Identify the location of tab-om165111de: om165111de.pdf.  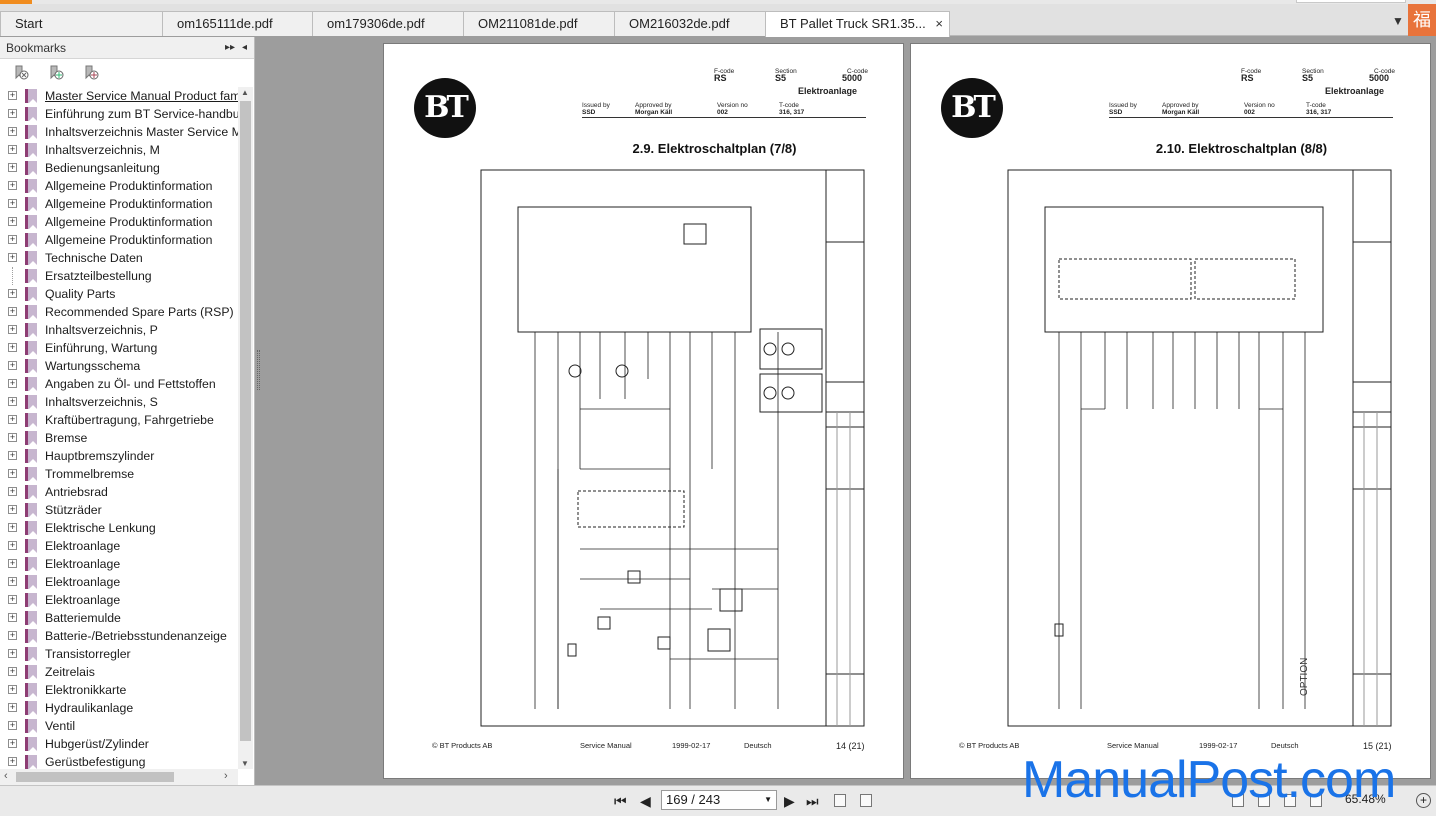
(238, 23).